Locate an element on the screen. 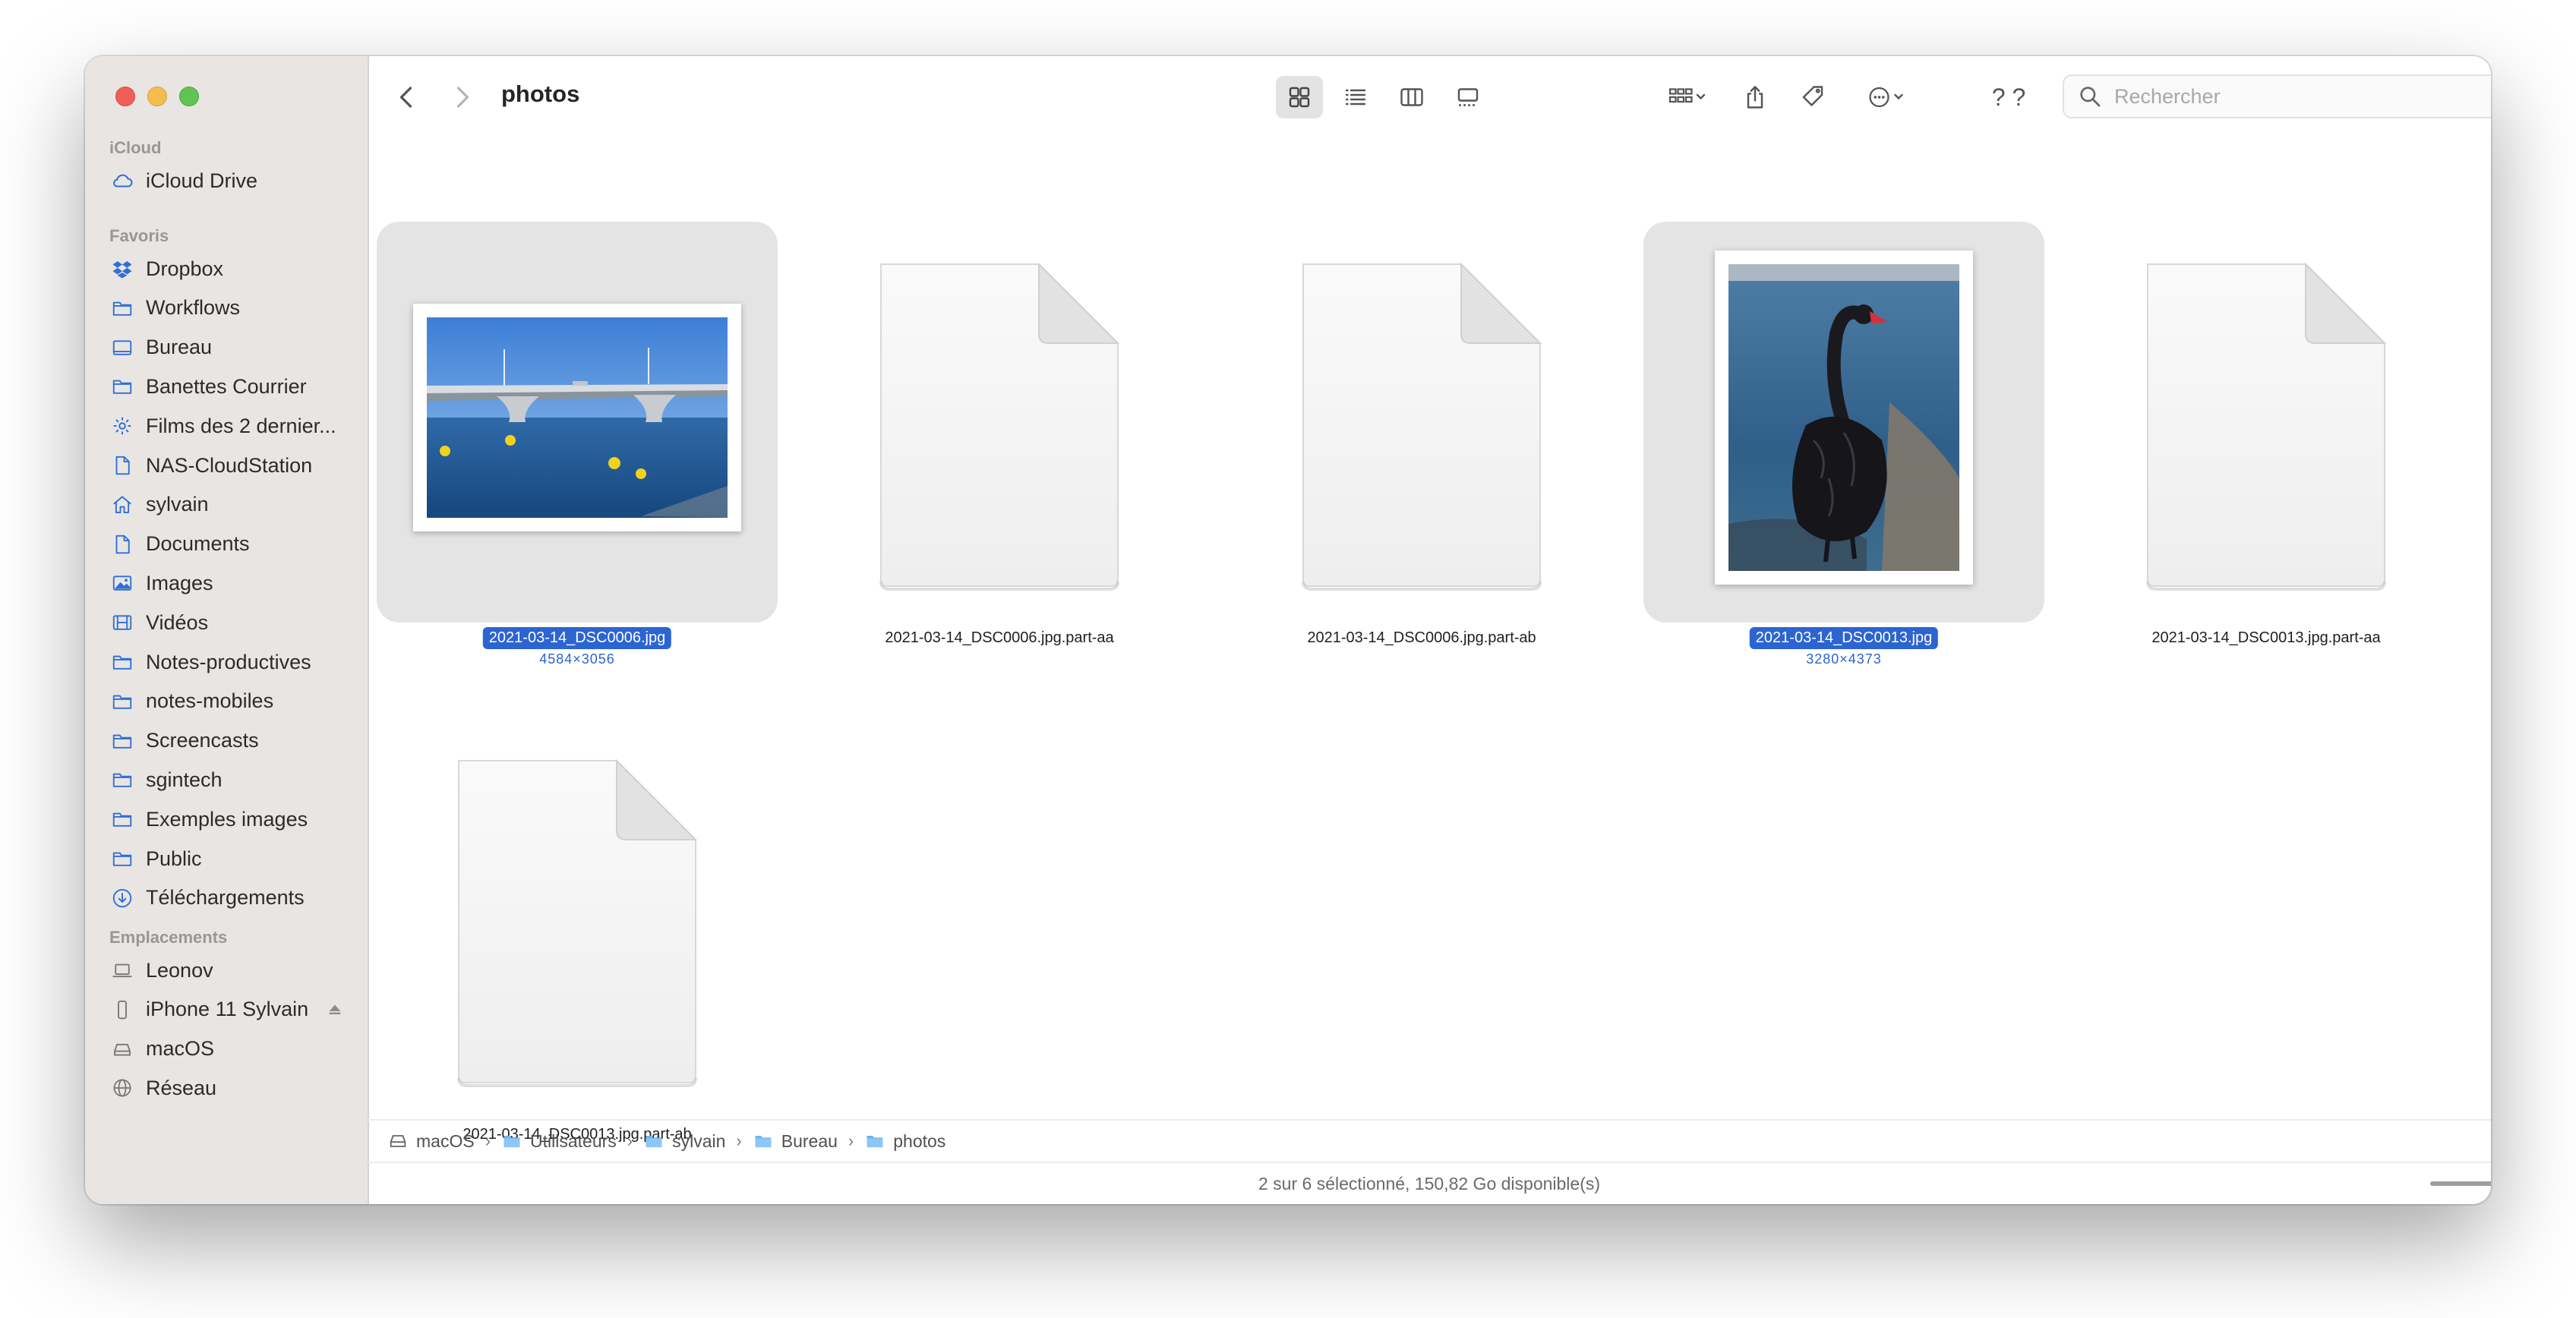  column-view-button is located at coordinates (1411, 97).